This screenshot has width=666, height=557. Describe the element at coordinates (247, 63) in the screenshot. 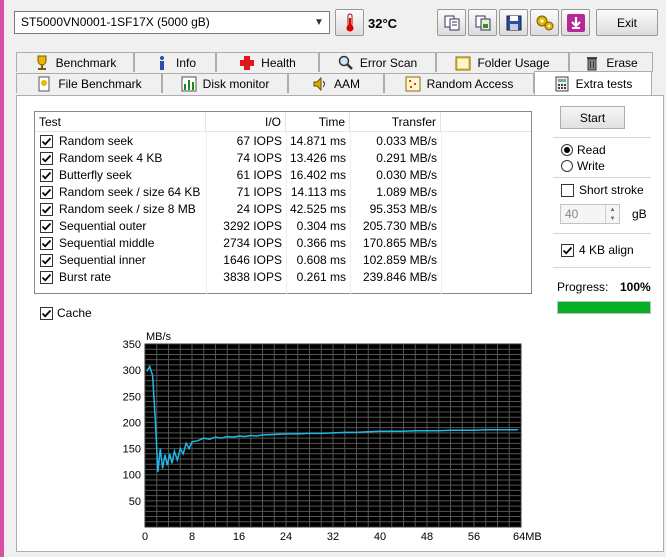

I see `red-cross-icon` at that location.